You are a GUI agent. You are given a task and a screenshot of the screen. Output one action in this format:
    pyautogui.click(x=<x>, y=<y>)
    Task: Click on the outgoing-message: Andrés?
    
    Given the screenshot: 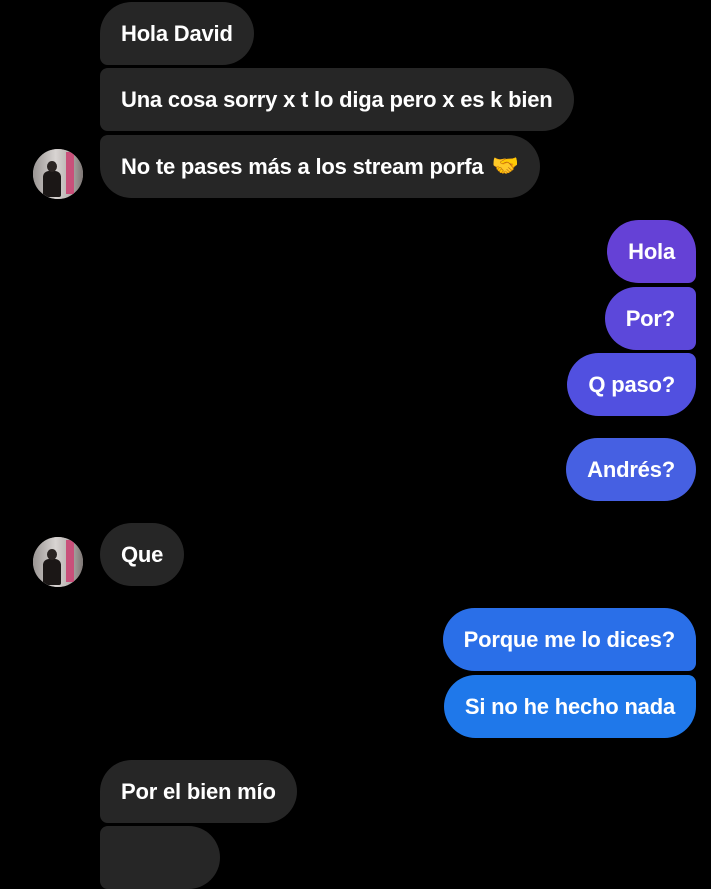 What is the action you would take?
    pyautogui.click(x=631, y=469)
    